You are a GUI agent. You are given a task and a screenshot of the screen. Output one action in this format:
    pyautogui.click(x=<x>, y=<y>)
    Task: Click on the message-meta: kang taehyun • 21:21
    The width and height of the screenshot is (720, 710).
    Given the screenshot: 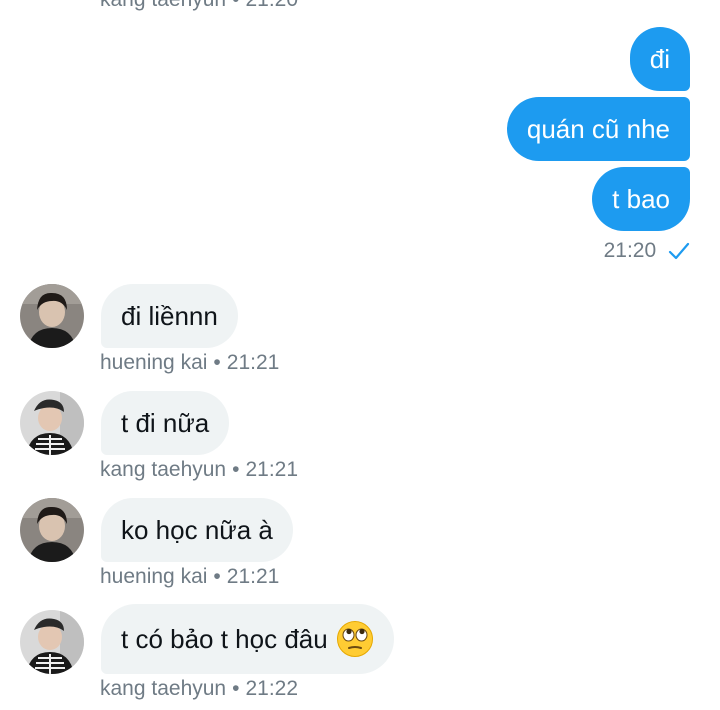 What is the action you would take?
    pyautogui.click(x=199, y=470)
    